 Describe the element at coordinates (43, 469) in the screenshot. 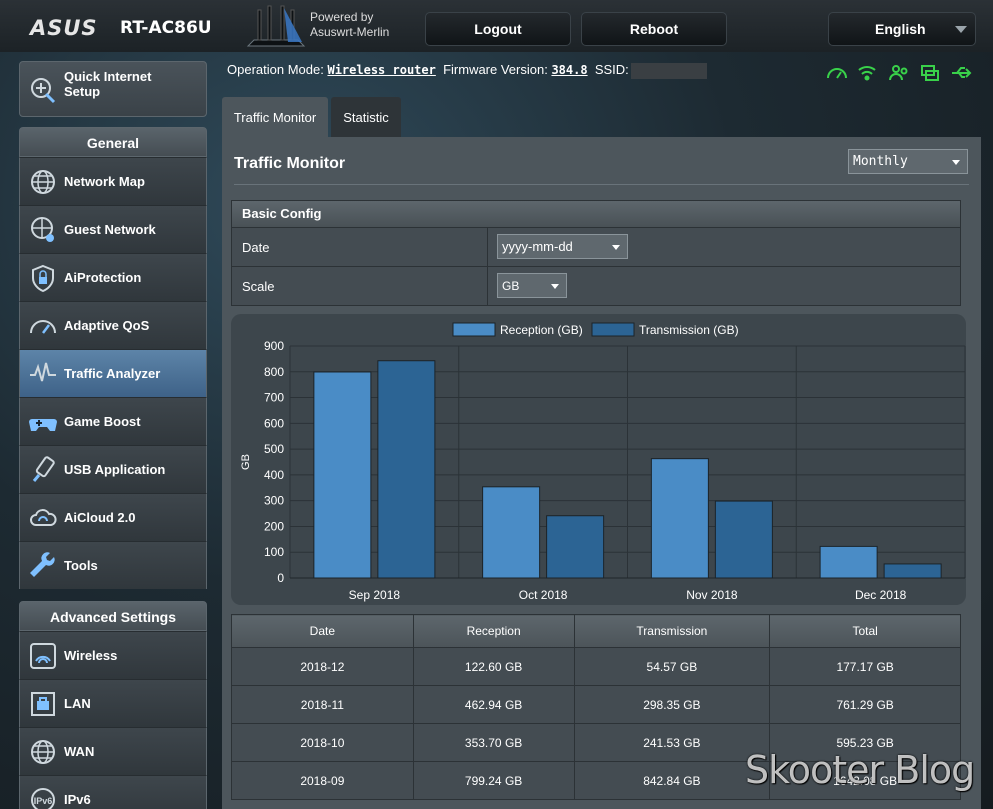

I see `usb-icon` at that location.